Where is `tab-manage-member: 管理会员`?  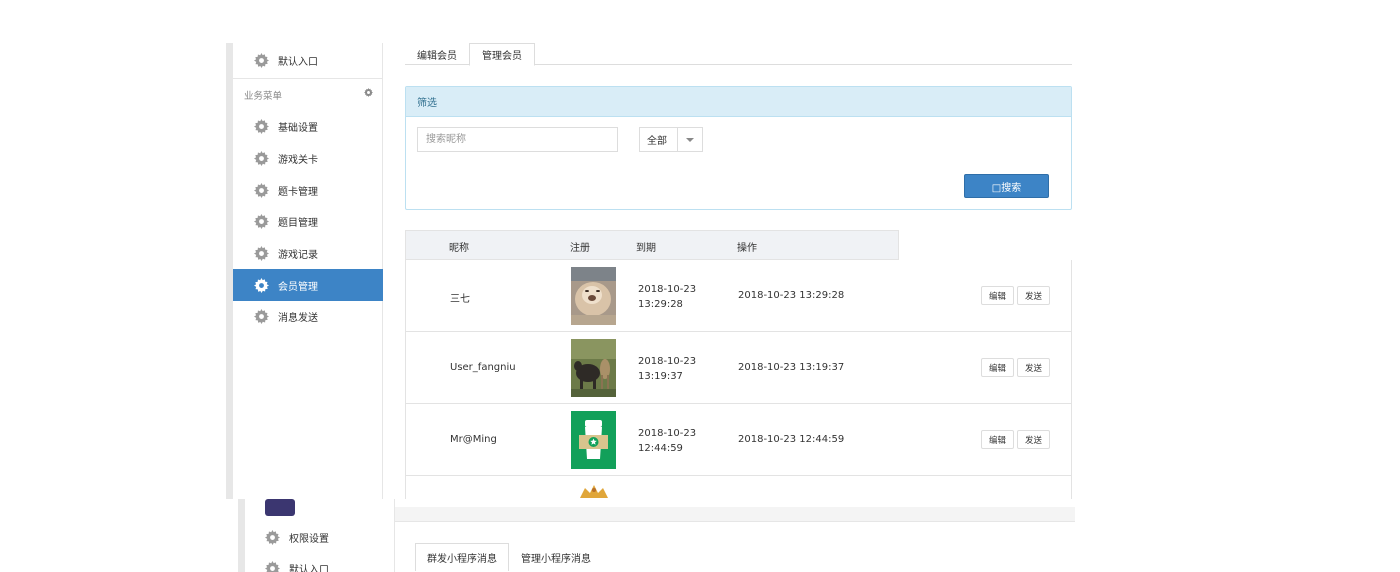
tab-manage-member: 管理会员 is located at coordinates (502, 54).